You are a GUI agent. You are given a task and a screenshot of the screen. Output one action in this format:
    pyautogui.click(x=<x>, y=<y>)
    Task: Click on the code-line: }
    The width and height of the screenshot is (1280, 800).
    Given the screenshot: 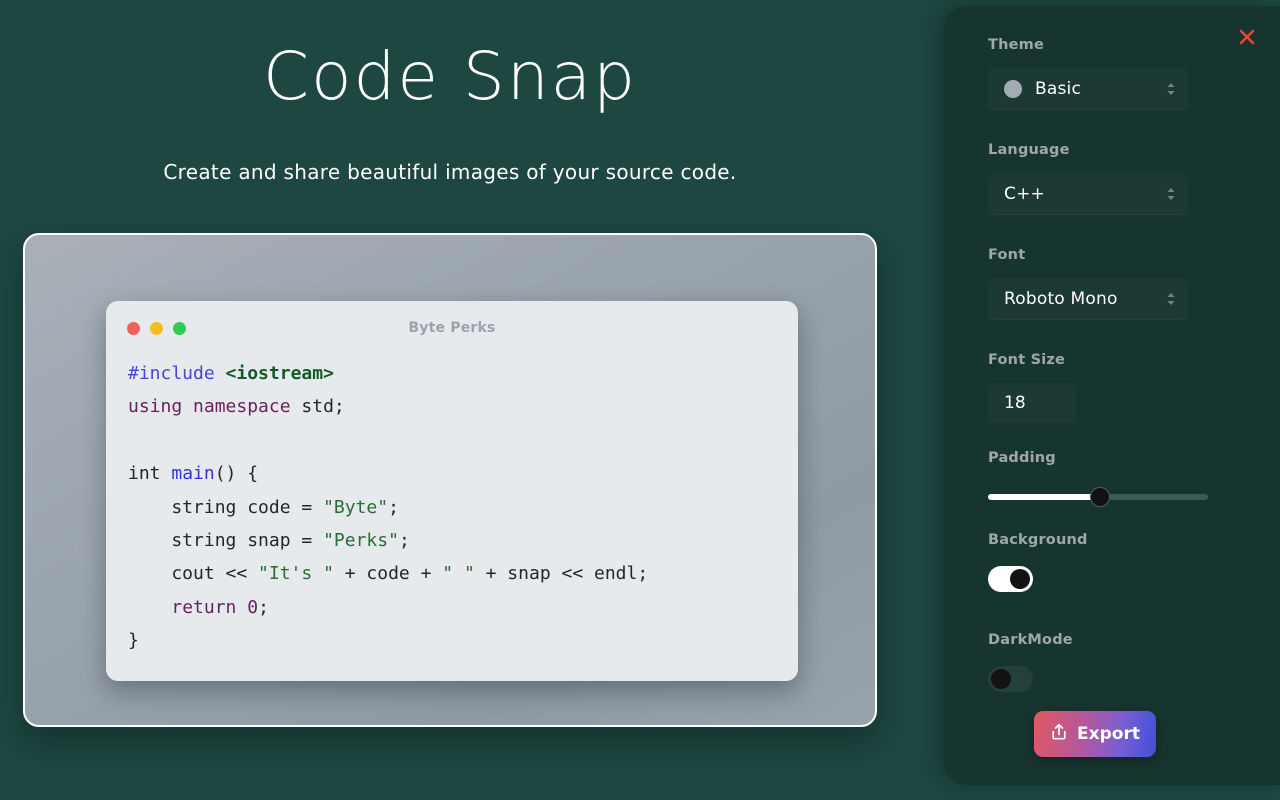 What is the action you would take?
    pyautogui.click(x=452, y=640)
    